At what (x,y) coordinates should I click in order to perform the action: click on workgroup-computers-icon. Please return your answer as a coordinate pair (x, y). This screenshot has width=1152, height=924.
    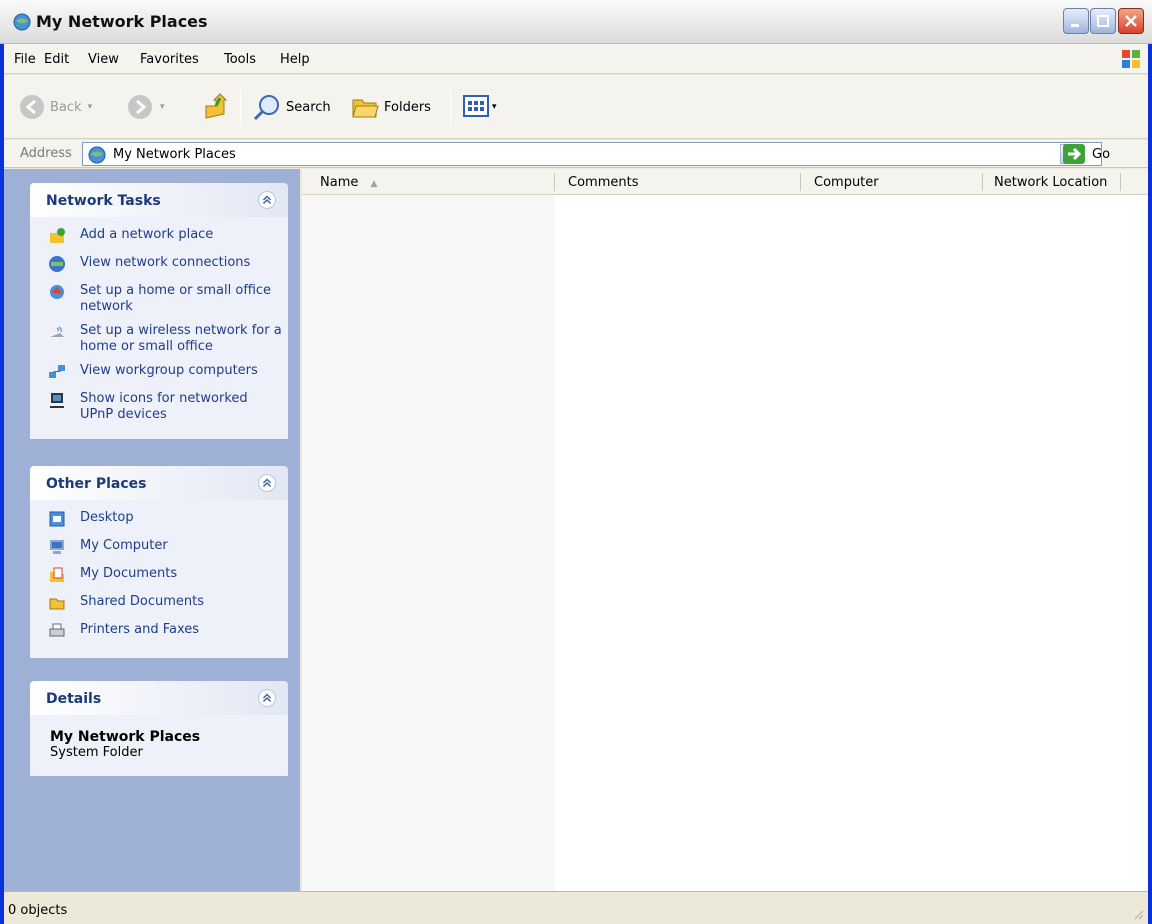
    Looking at the image, I should click on (57, 371).